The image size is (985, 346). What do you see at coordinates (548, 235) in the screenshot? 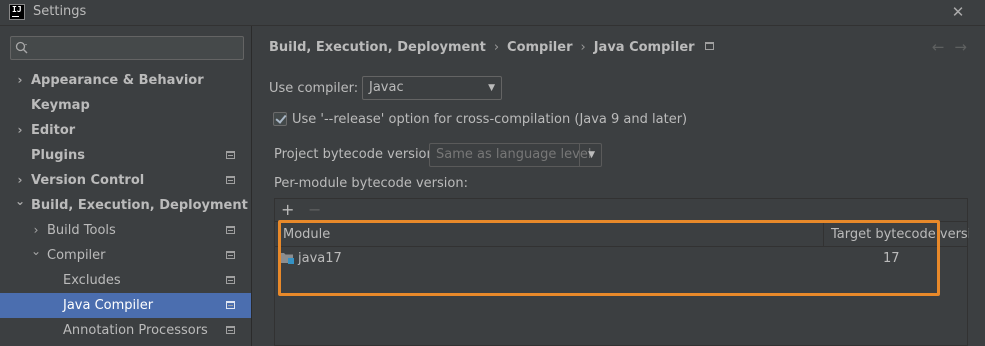
I see `column-header-module: Module` at bounding box center [548, 235].